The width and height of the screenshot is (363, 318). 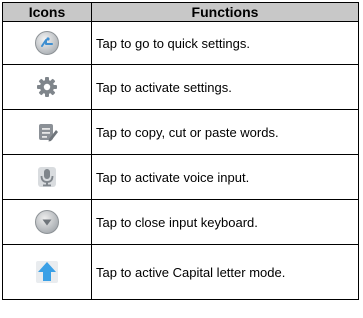 I want to click on function-text: Tap to activate voice input., so click(x=225, y=177).